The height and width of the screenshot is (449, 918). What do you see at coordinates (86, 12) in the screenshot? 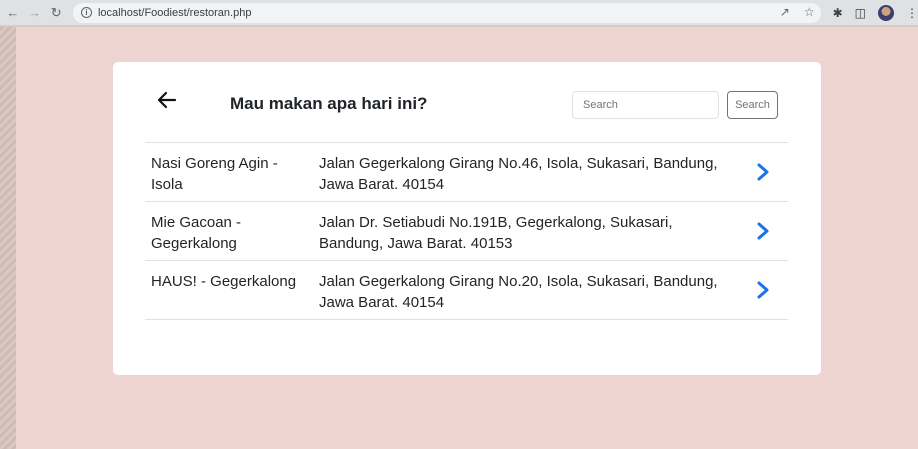
I see `info-icon: i` at bounding box center [86, 12].